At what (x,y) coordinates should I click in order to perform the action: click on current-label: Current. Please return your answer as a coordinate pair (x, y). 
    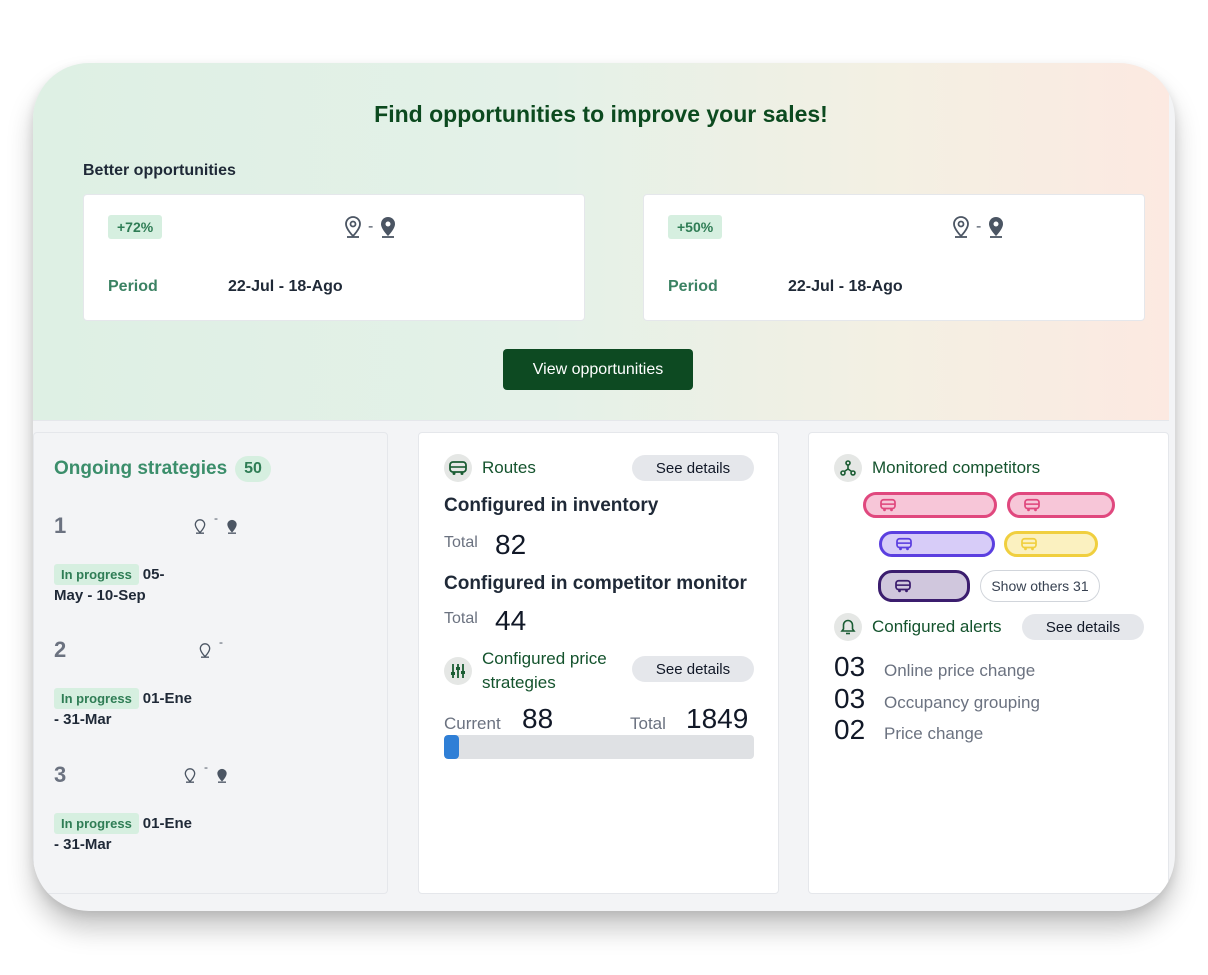
    Looking at the image, I should click on (472, 723).